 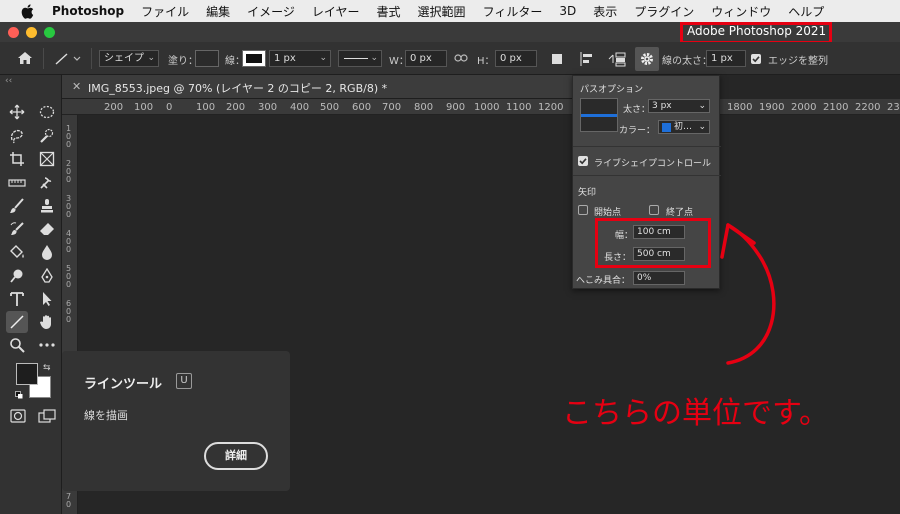 I want to click on live-shape-checkbox, so click(x=583, y=161).